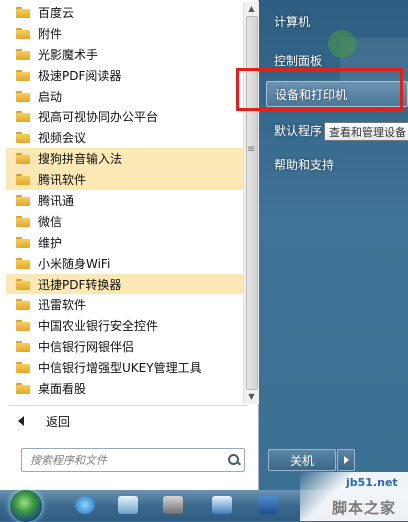 This screenshot has width=408, height=522. What do you see at coordinates (26, 506) in the screenshot?
I see `start-button-icon` at bounding box center [26, 506].